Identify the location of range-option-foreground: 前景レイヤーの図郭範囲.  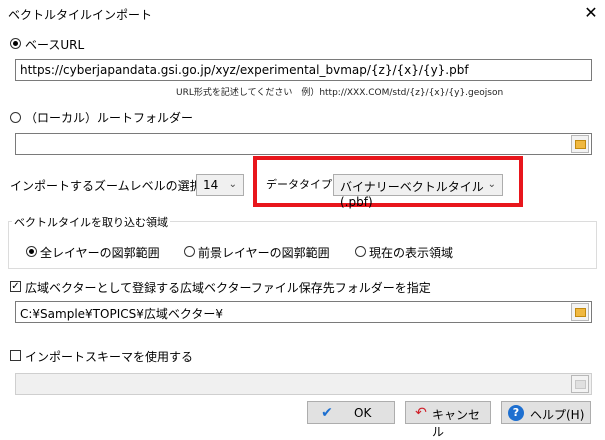
(264, 253).